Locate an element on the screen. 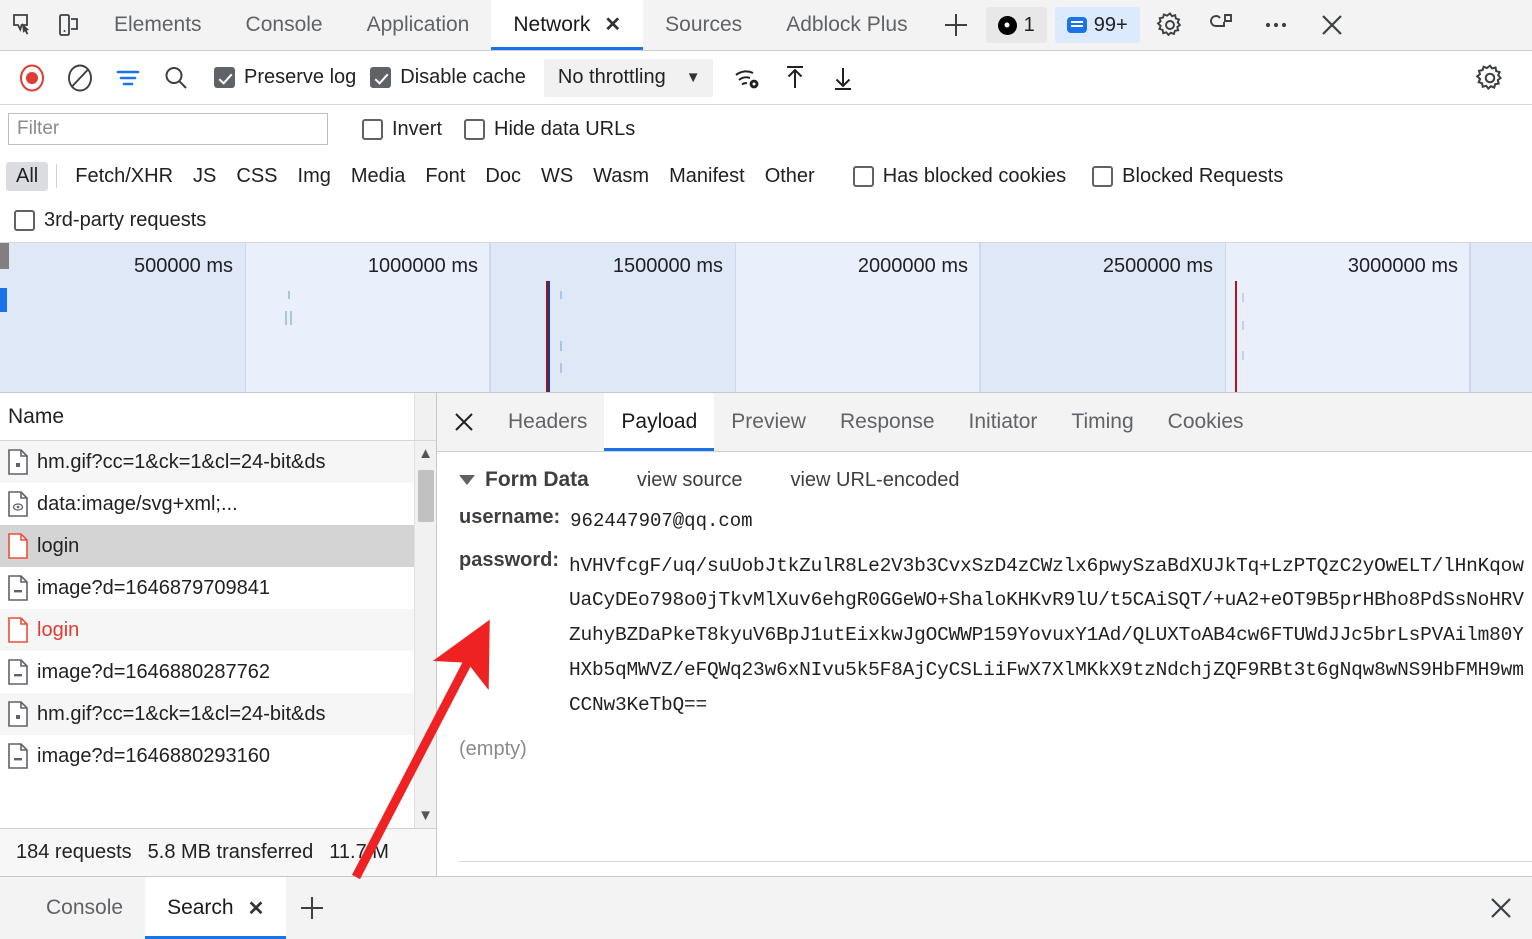  image-icon is located at coordinates (18, 504).